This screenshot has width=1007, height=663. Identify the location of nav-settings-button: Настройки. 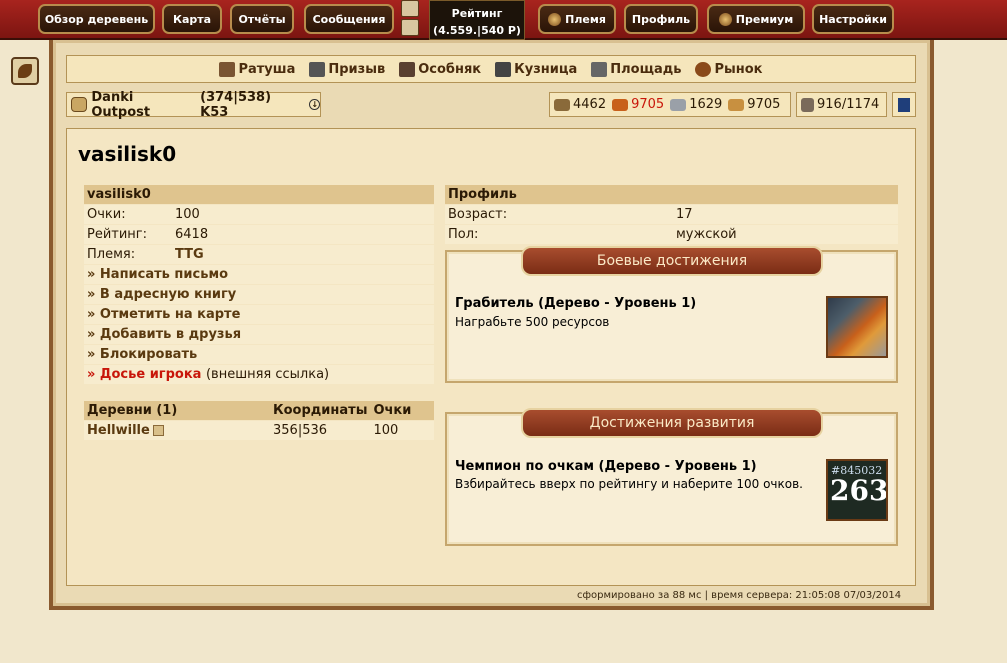
(853, 19).